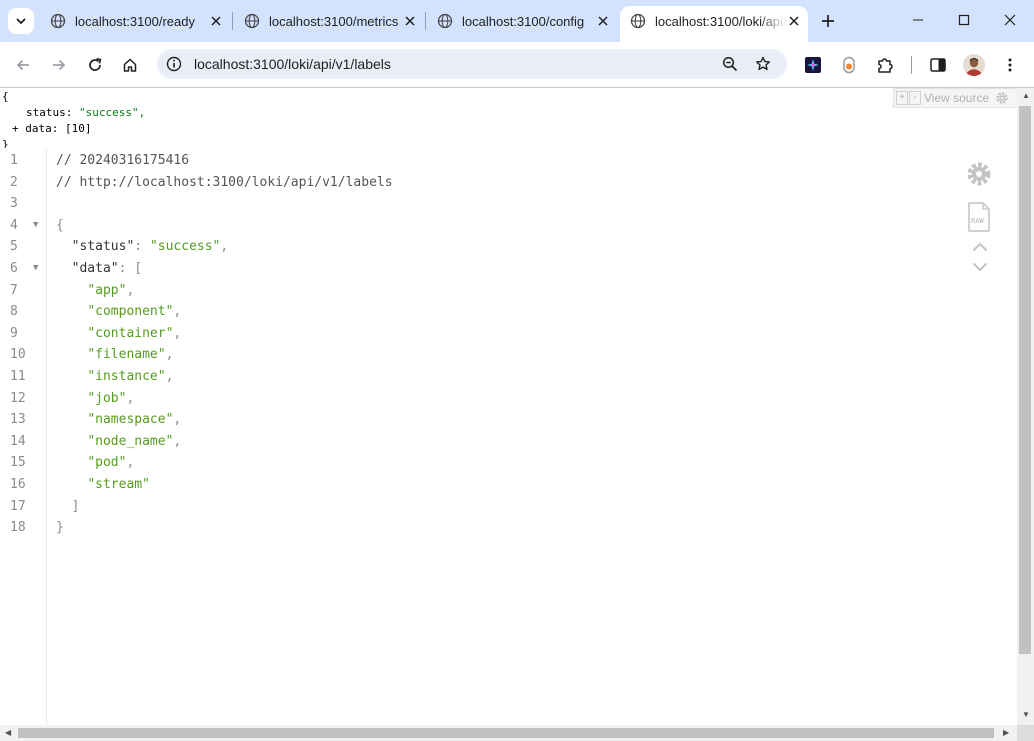 The height and width of the screenshot is (741, 1034). I want to click on side-panel-button, so click(938, 65).